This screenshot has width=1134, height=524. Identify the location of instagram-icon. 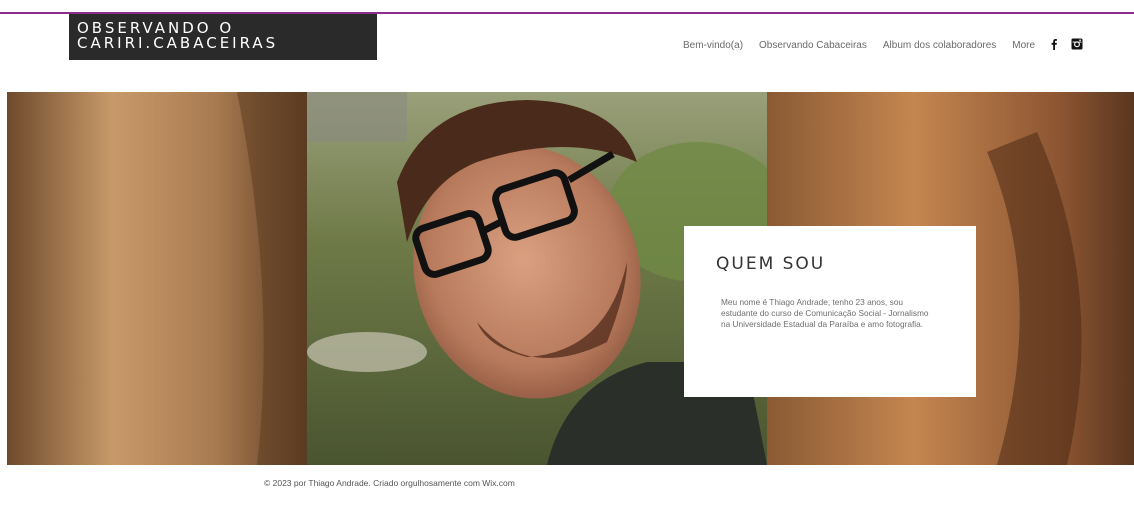
(1077, 44).